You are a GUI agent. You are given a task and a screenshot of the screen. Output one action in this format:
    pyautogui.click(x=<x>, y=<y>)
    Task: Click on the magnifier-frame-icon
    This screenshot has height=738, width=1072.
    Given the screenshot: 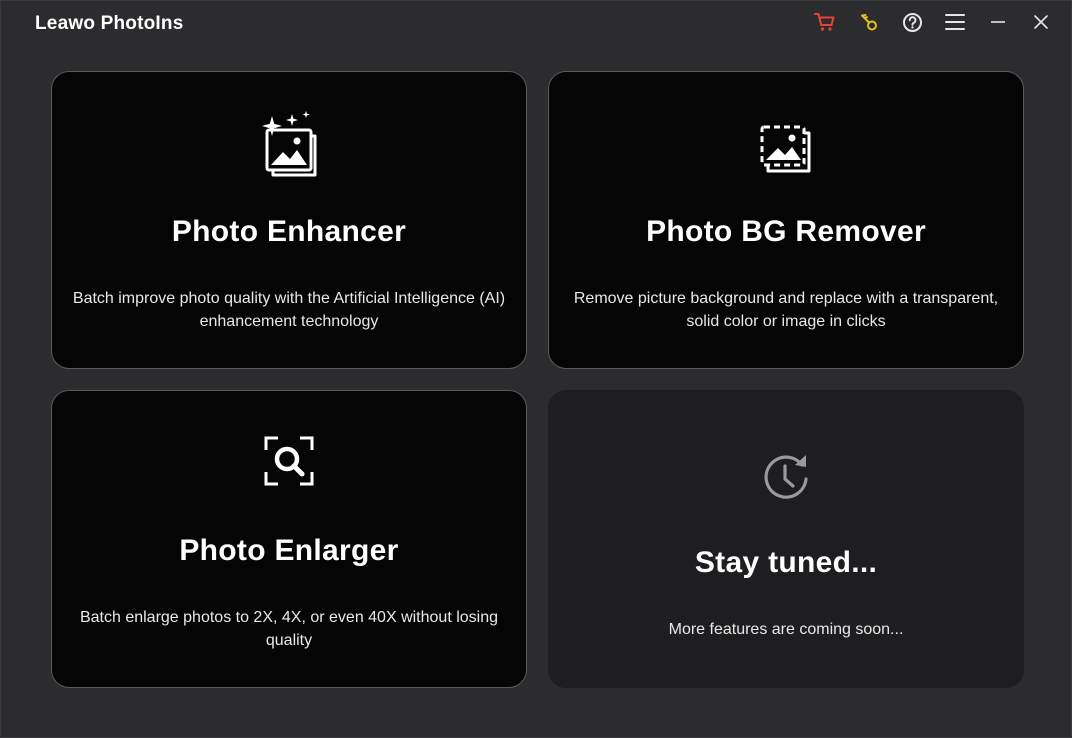 What is the action you would take?
    pyautogui.click(x=289, y=463)
    